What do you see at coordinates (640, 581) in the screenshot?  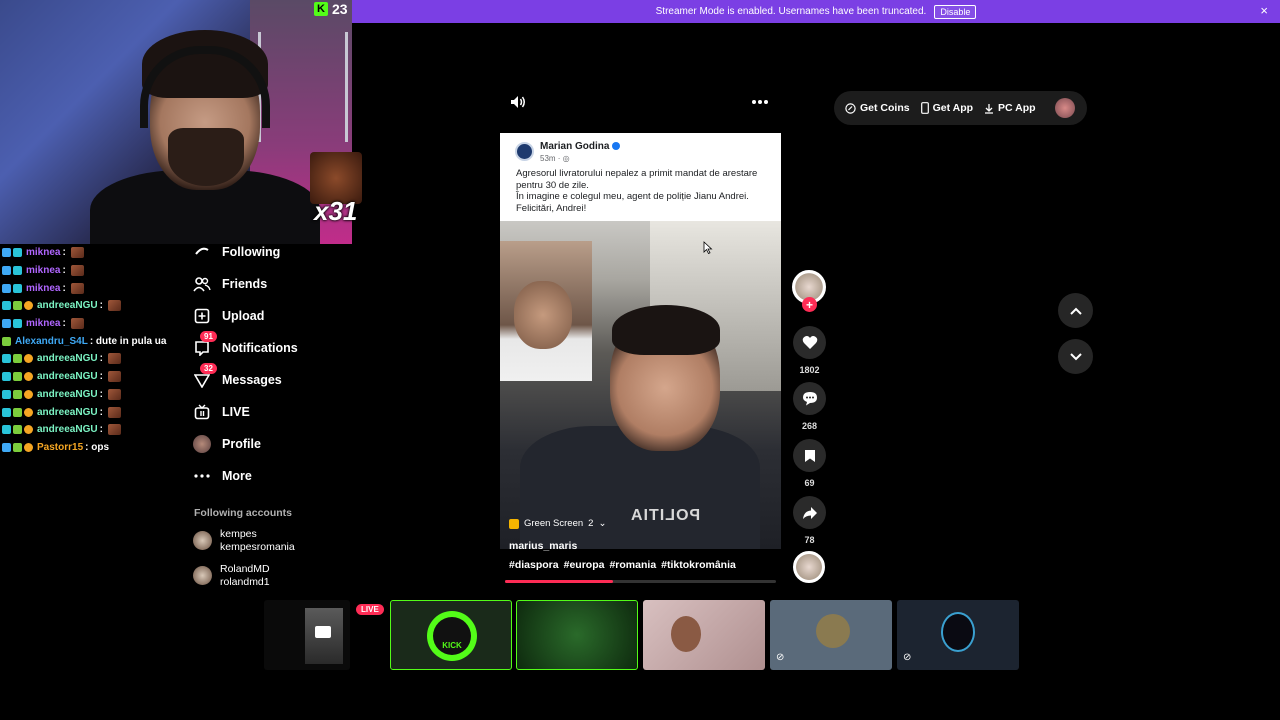 I see `video-progress-bar` at bounding box center [640, 581].